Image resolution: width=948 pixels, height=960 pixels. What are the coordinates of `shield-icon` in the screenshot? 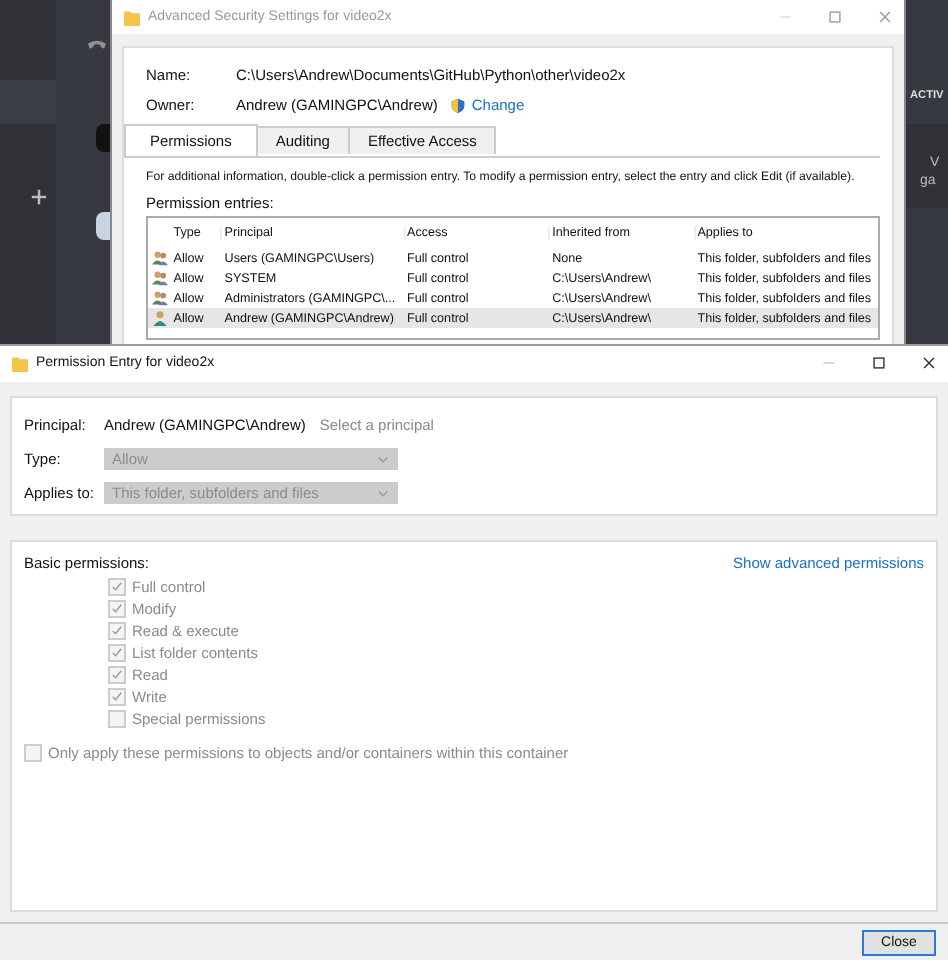 It's located at (457, 105).